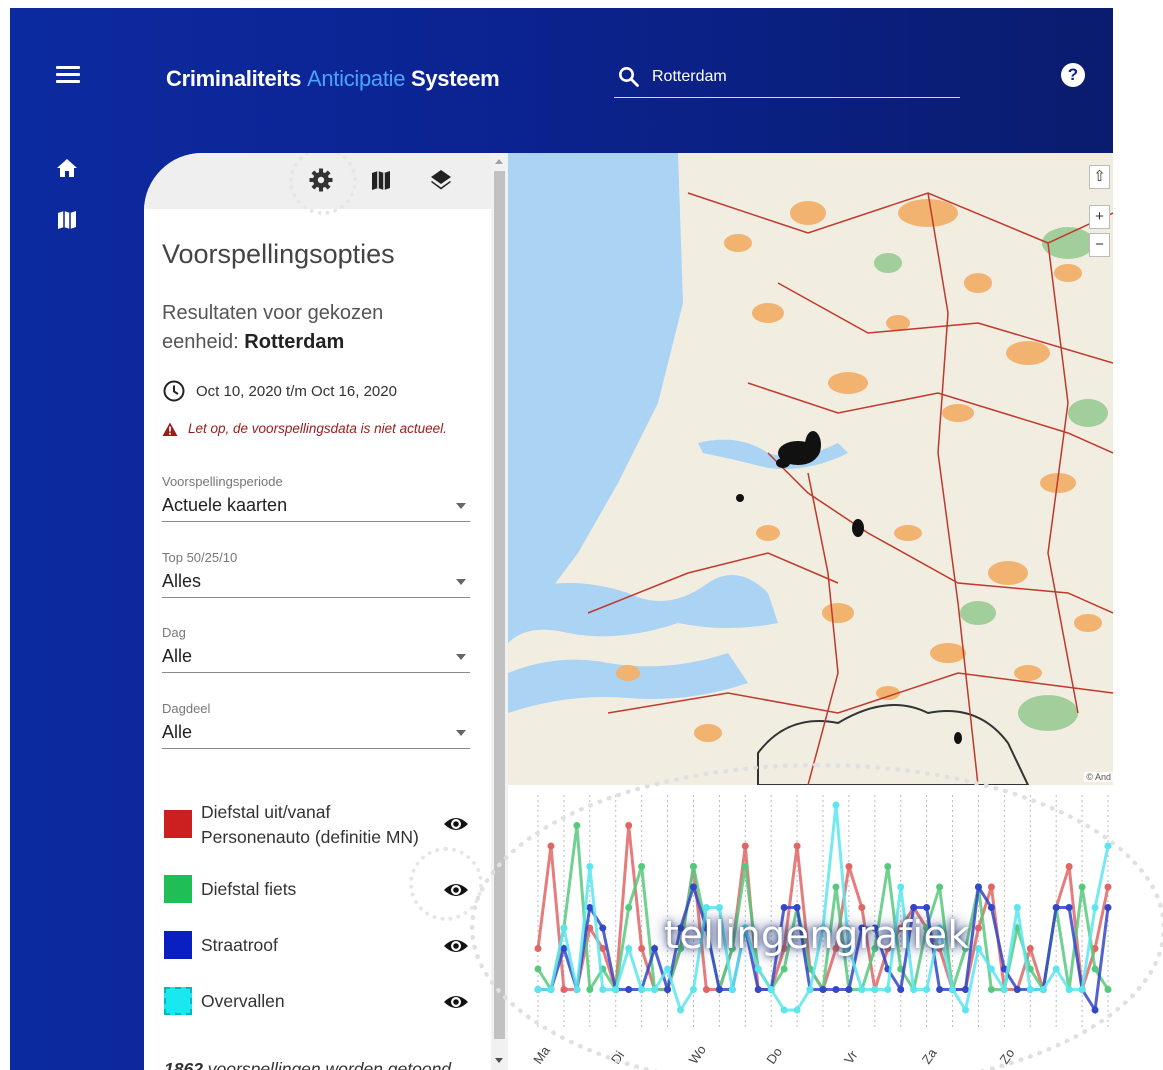 The image size is (1163, 1070). Describe the element at coordinates (1073, 75) in the screenshot. I see `help-icon: ?` at that location.